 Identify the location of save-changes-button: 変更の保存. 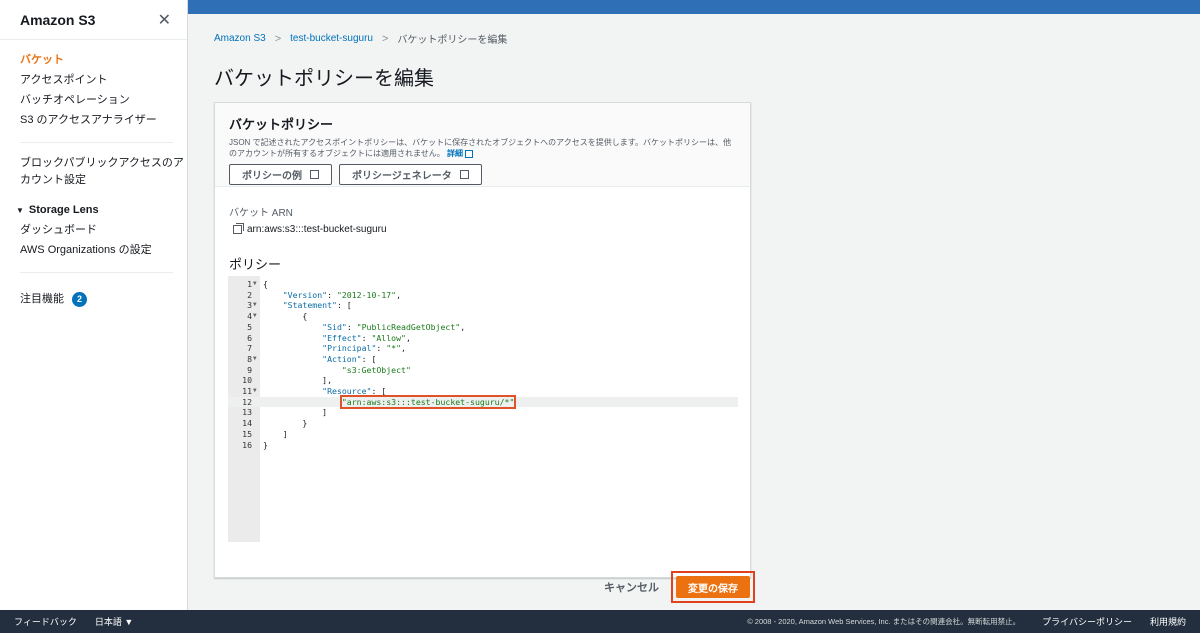
(713, 587).